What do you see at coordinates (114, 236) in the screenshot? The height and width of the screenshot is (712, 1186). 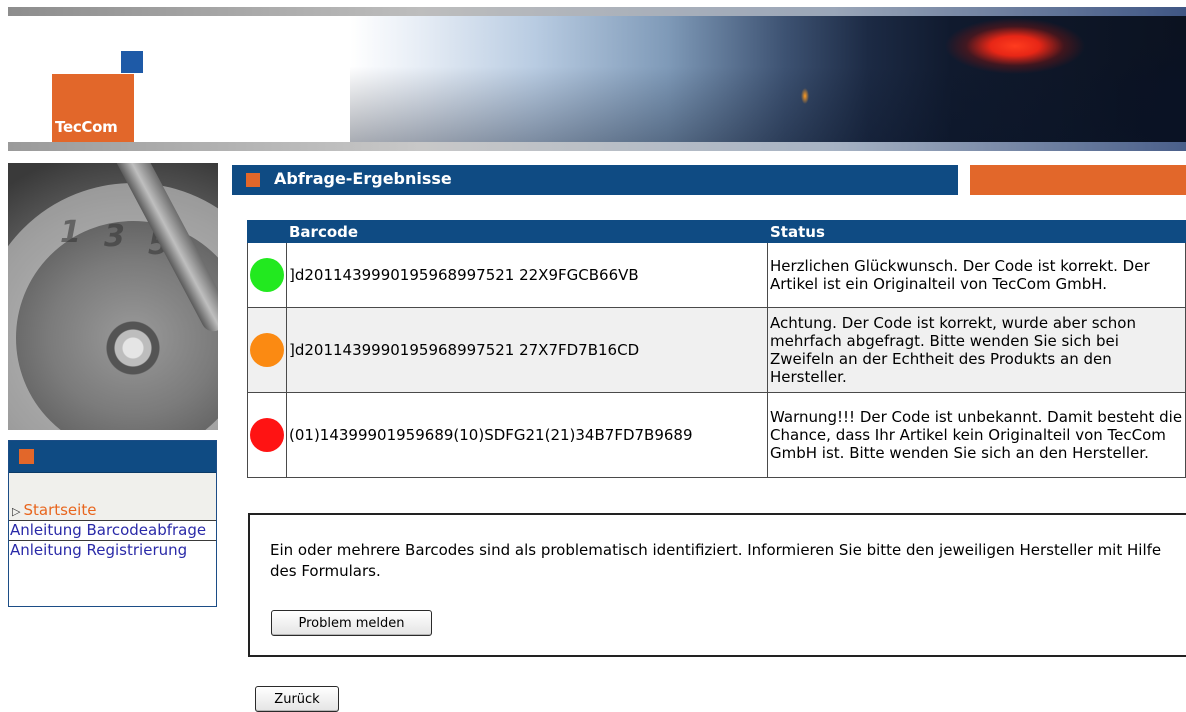 I see `gear-number: 3` at bounding box center [114, 236].